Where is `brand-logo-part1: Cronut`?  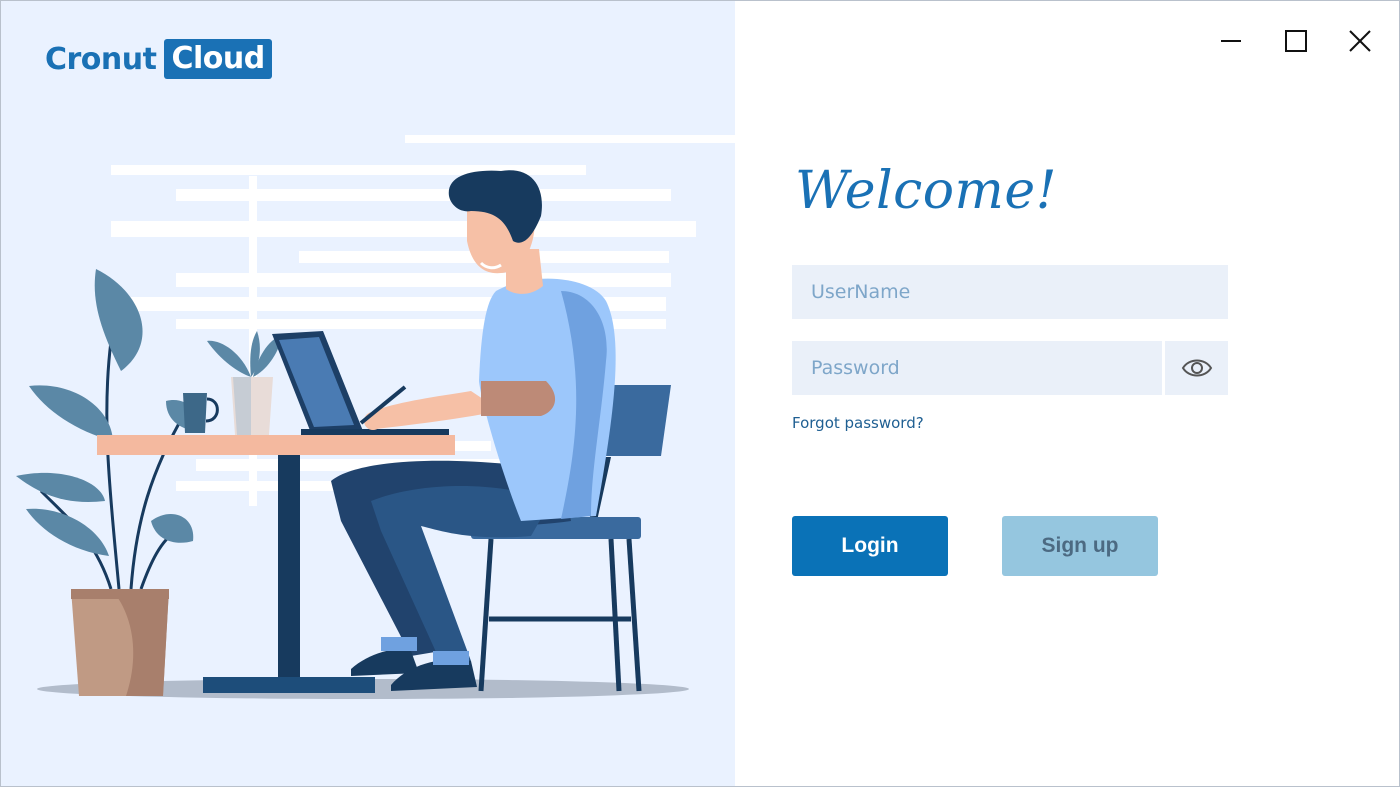
brand-logo-part1: Cronut is located at coordinates (101, 59).